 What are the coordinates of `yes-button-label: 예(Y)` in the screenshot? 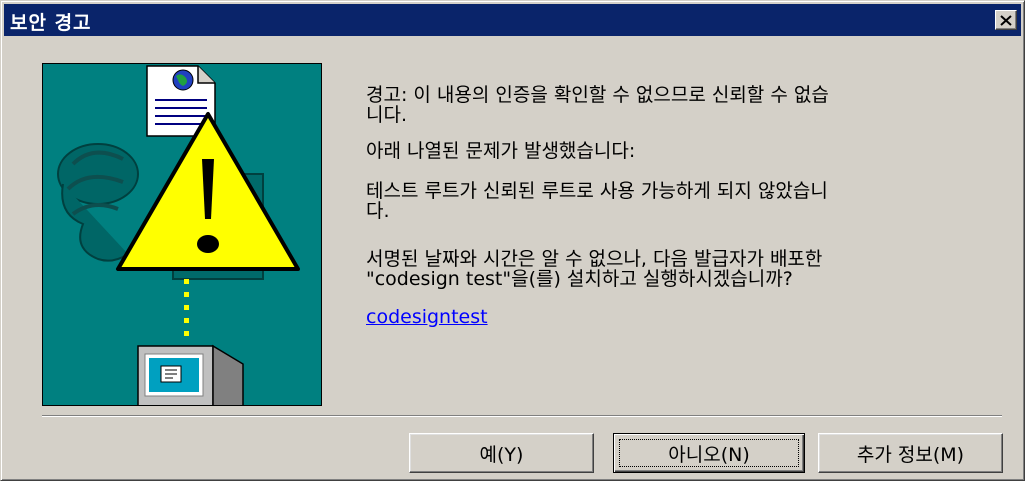 It's located at (501, 454).